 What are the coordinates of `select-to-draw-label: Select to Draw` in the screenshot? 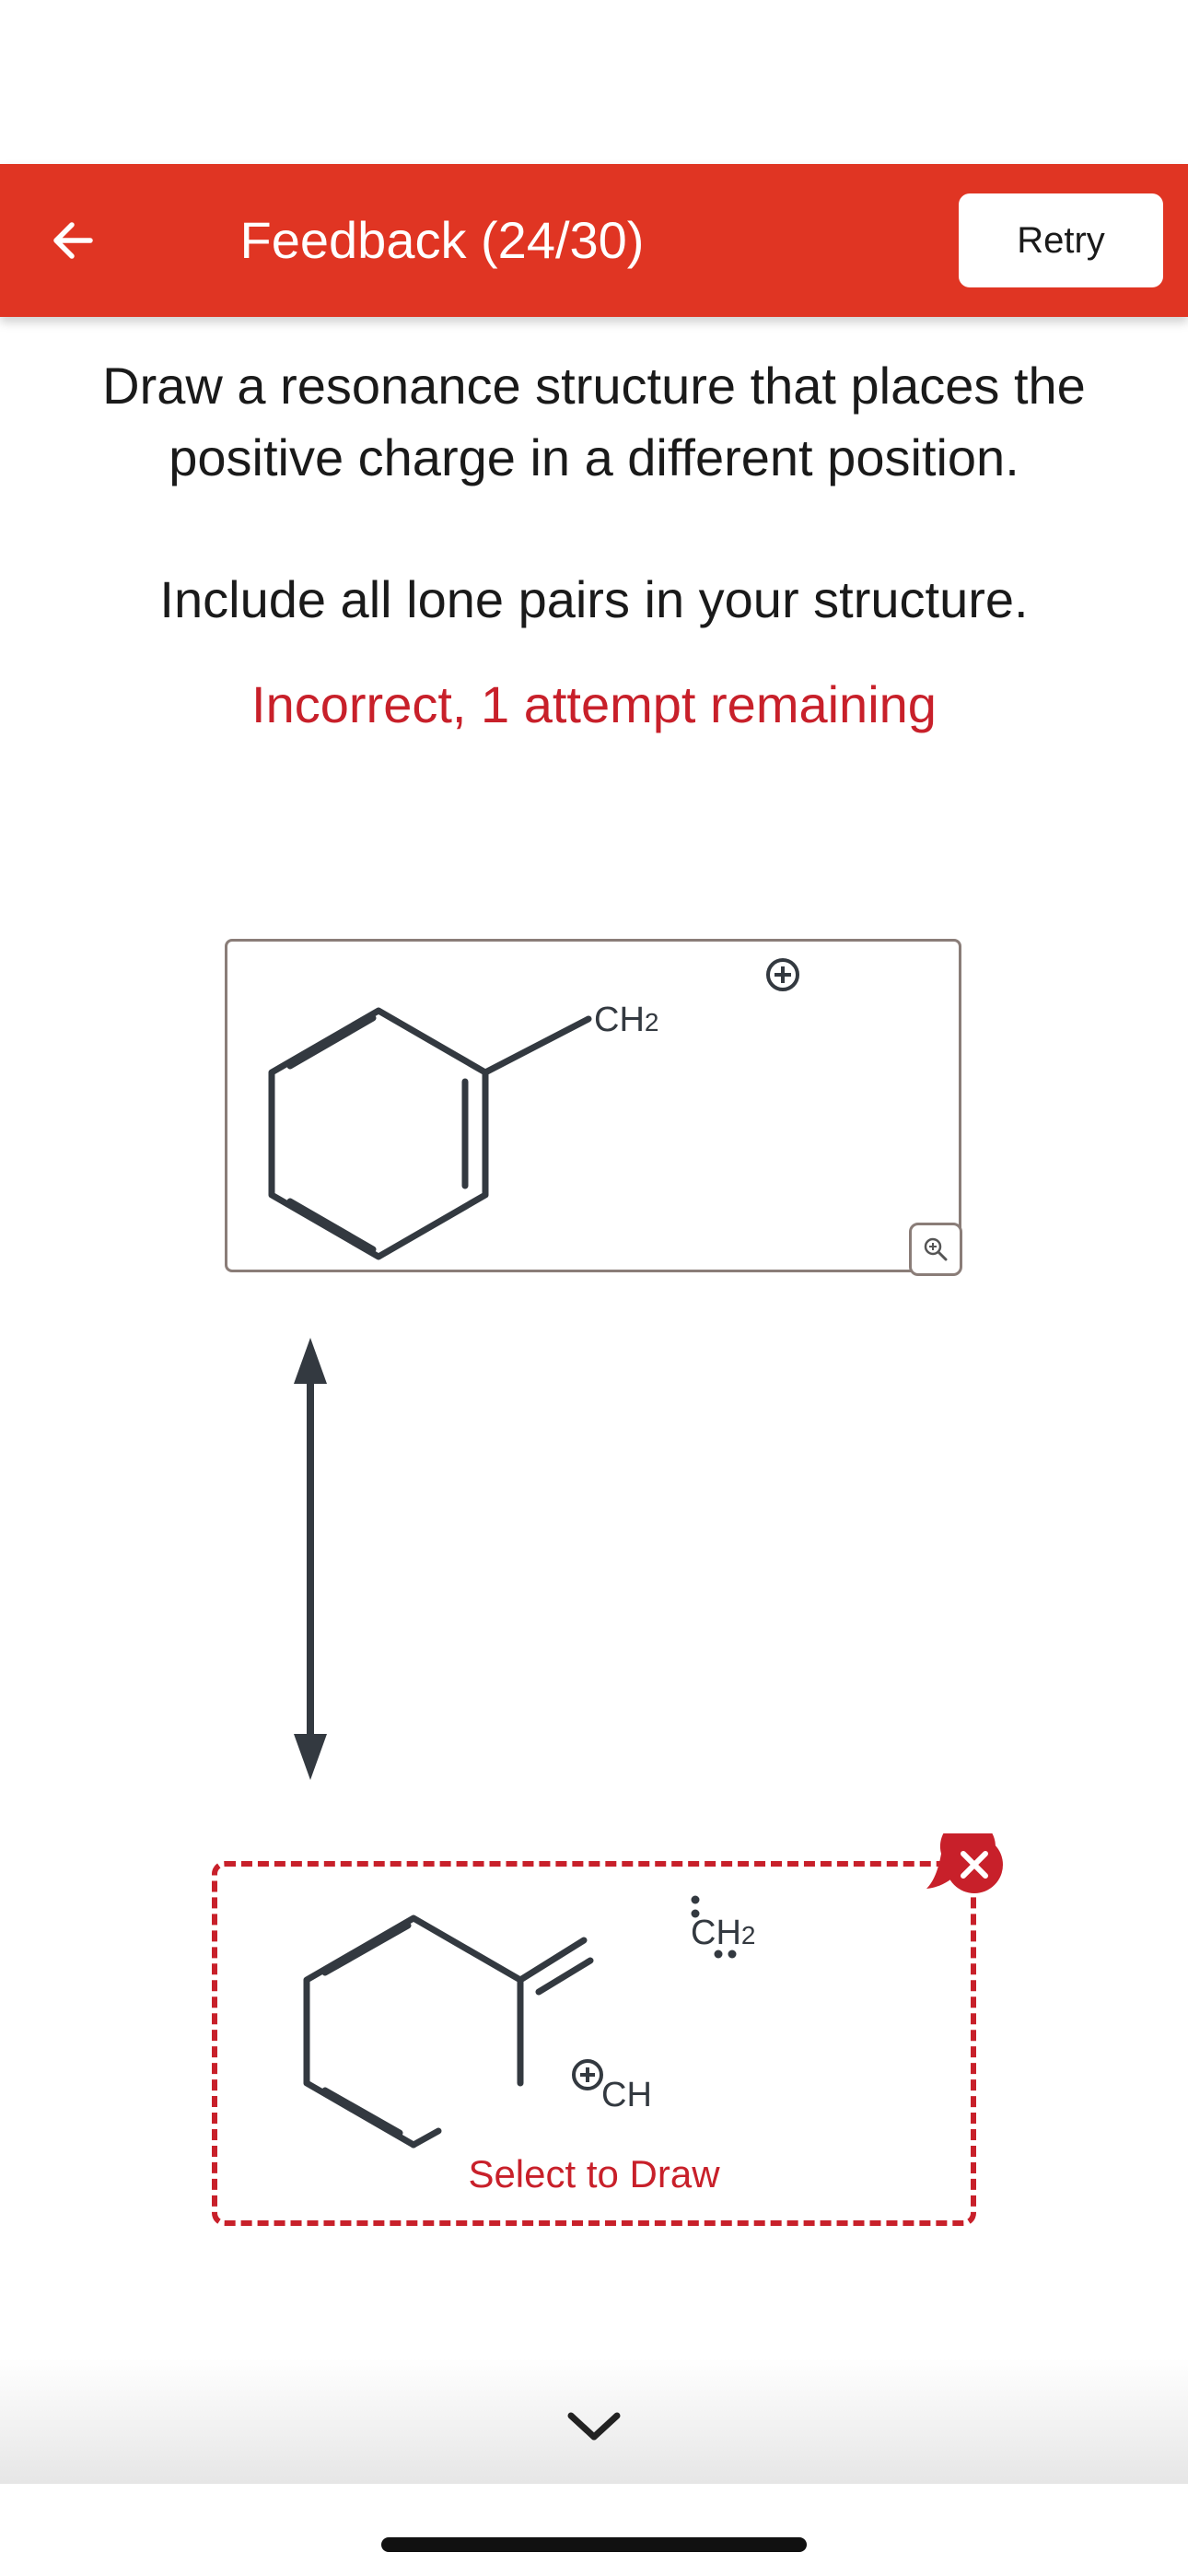 It's located at (594, 2173).